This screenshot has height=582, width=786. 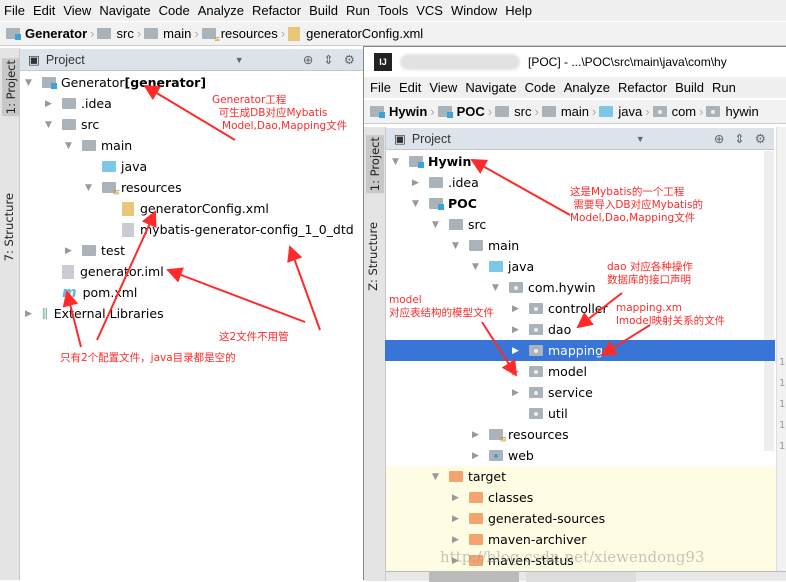 I want to click on tree-item: util, so click(x=580, y=413).